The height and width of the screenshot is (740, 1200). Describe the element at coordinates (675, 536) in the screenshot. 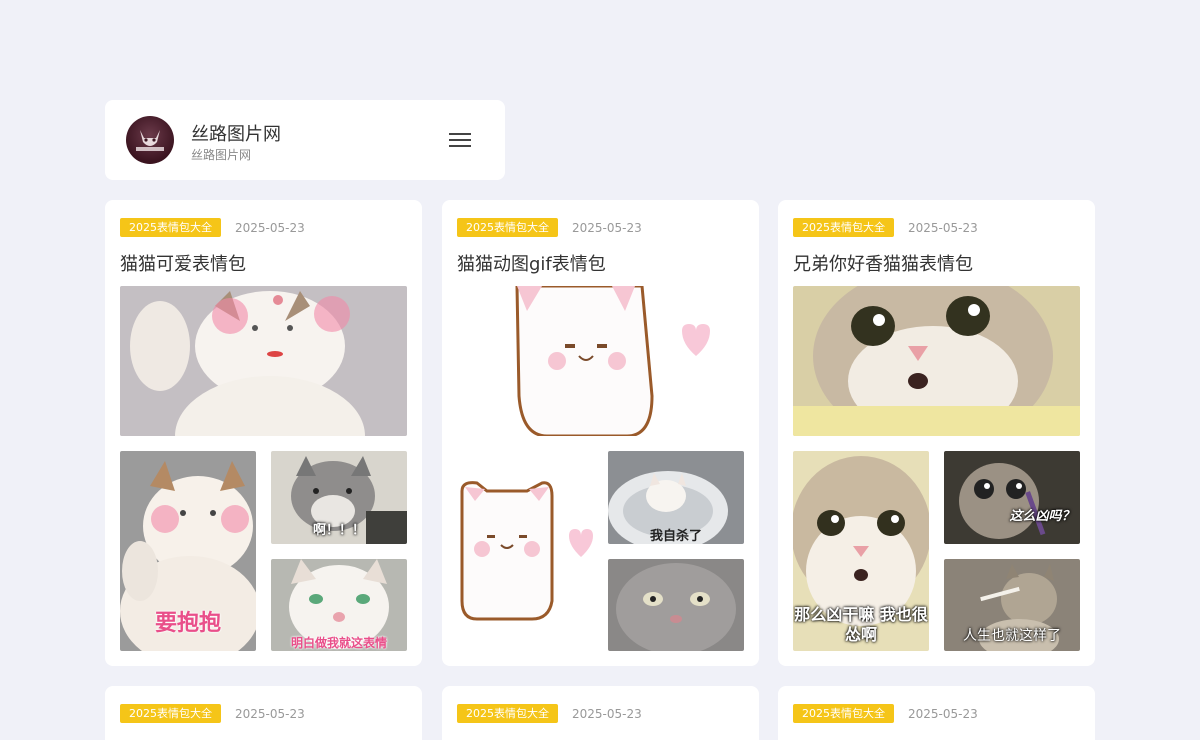

I see `image-caption: 我自杀了` at that location.